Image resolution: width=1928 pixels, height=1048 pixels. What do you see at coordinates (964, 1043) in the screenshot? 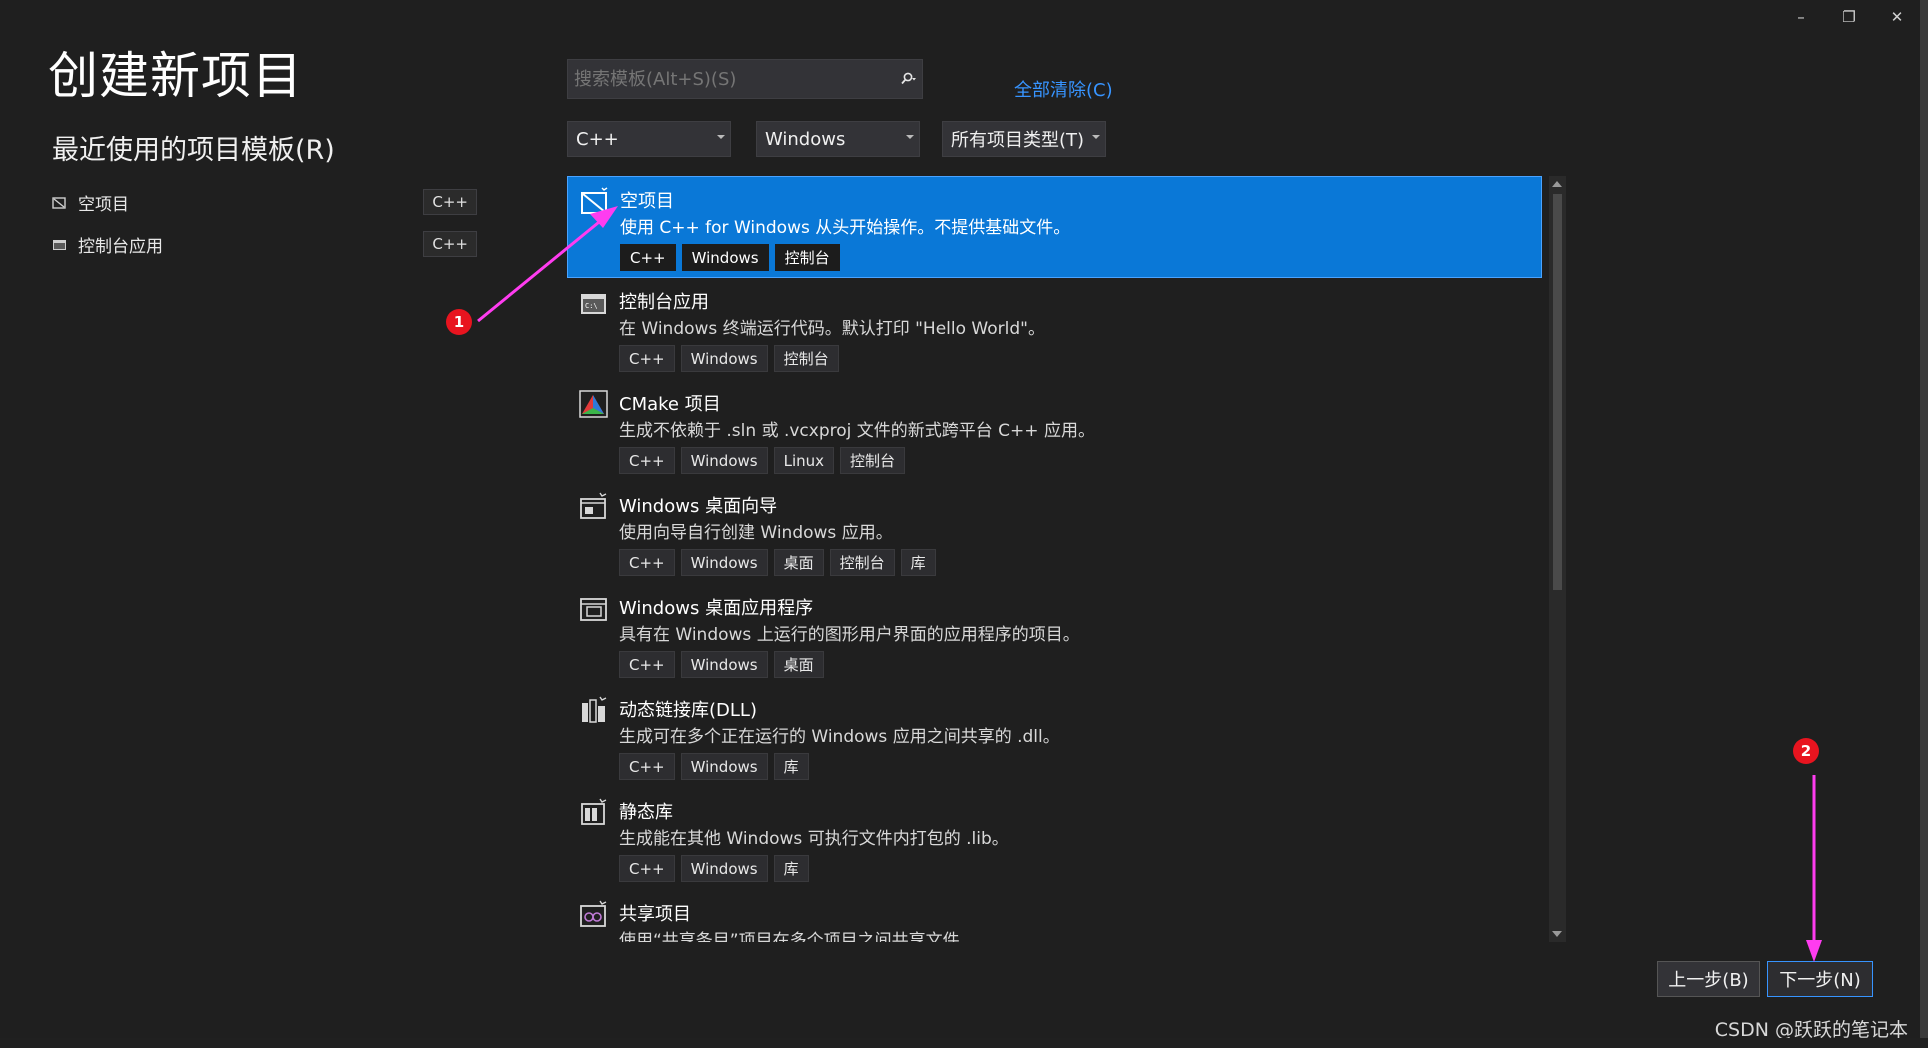
I see `bottom-edge` at bounding box center [964, 1043].